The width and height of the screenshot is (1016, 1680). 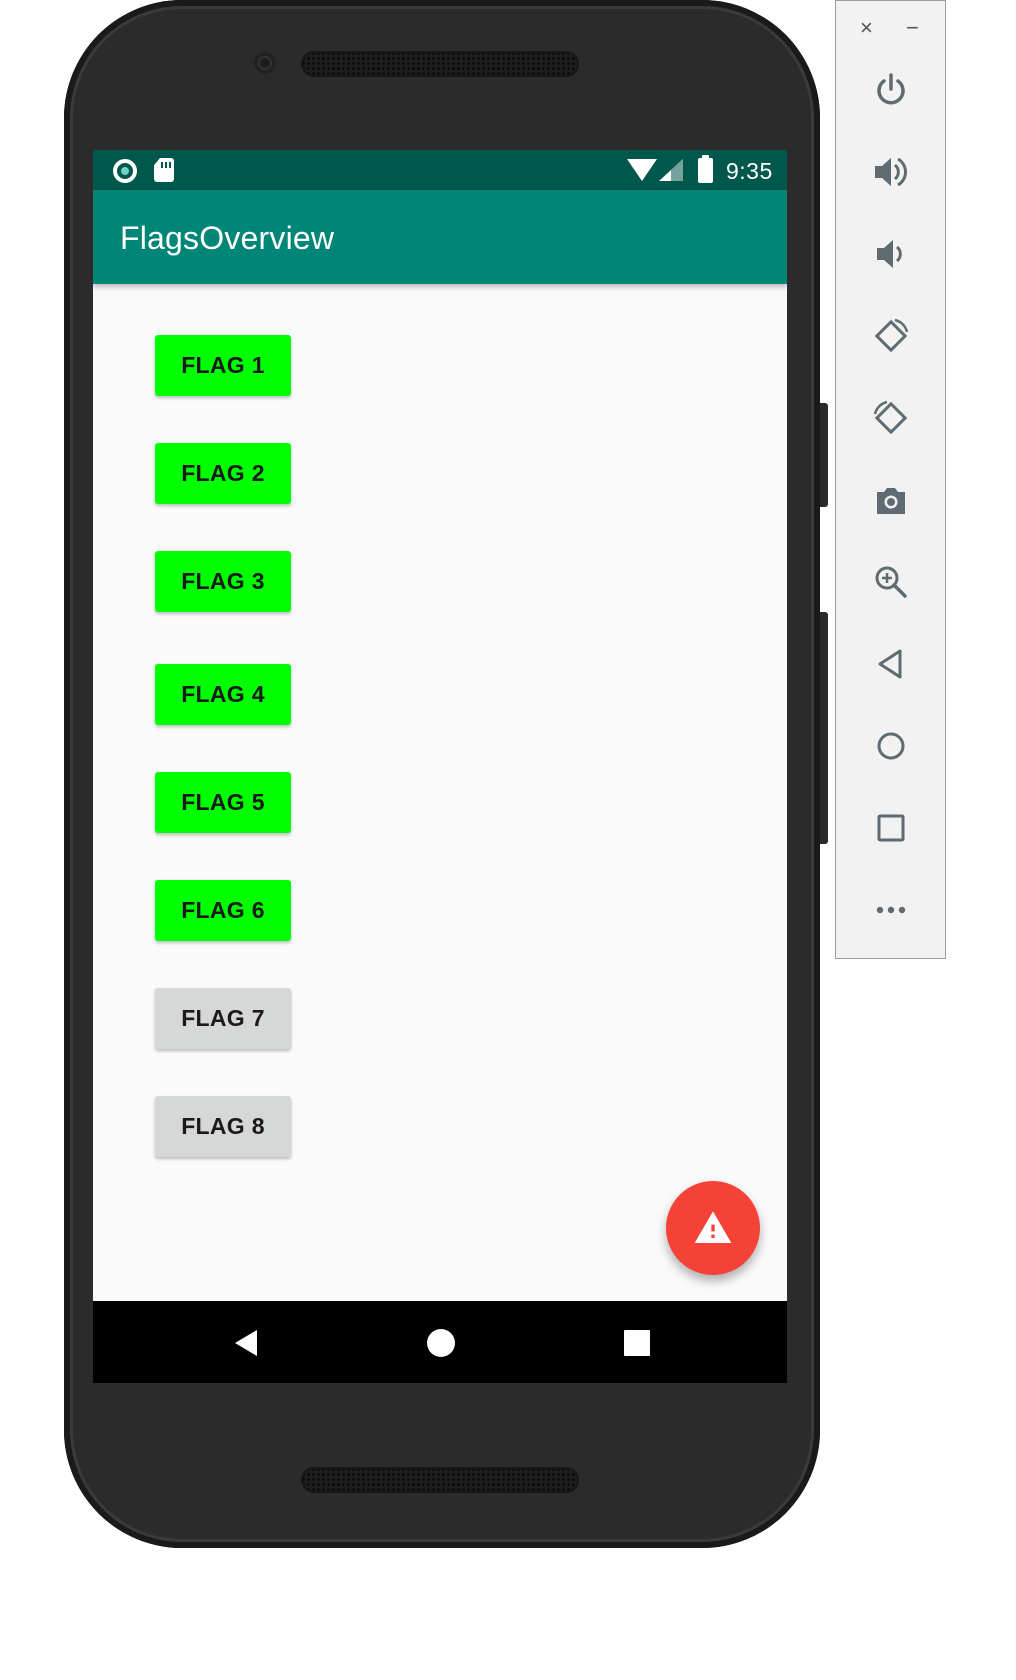 I want to click on volume-down-button, so click(x=891, y=254).